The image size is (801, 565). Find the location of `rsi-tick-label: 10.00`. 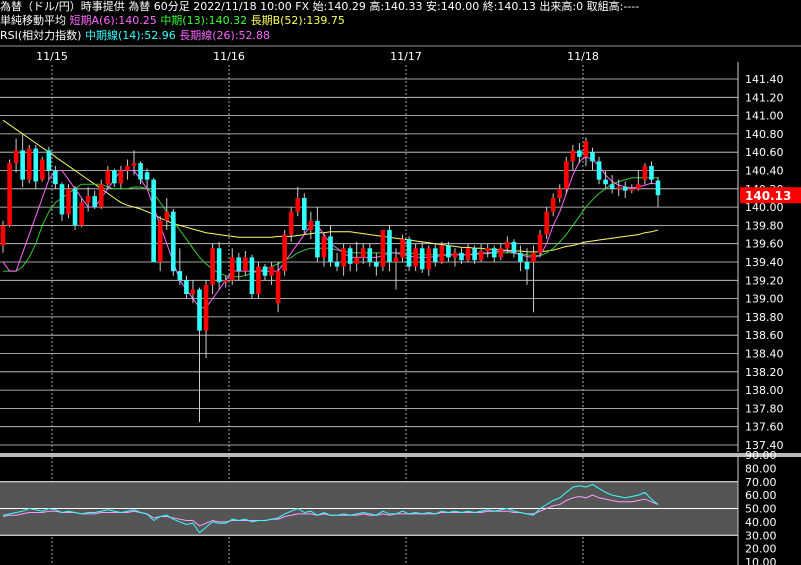

rsi-tick-label: 10.00 is located at coordinates (761, 560).